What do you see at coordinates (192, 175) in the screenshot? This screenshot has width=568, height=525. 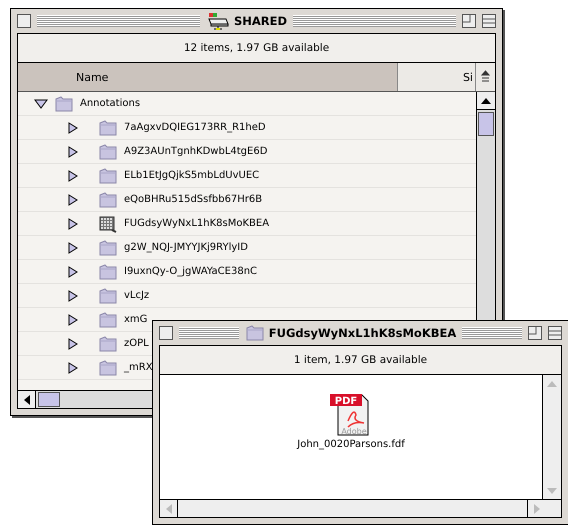 I see `item-name: ELb1EtJgQjkS5mbLdUvUEC` at bounding box center [192, 175].